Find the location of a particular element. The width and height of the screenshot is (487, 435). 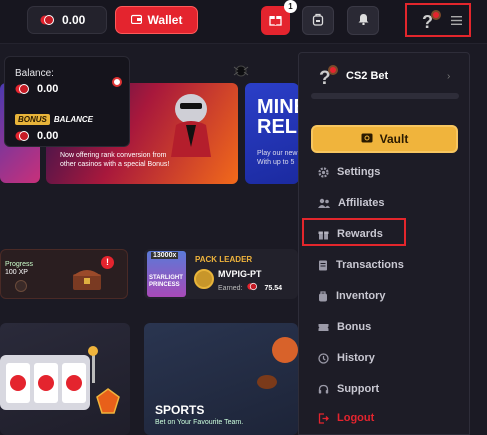

progress-label: Progress is located at coordinates (19, 264).